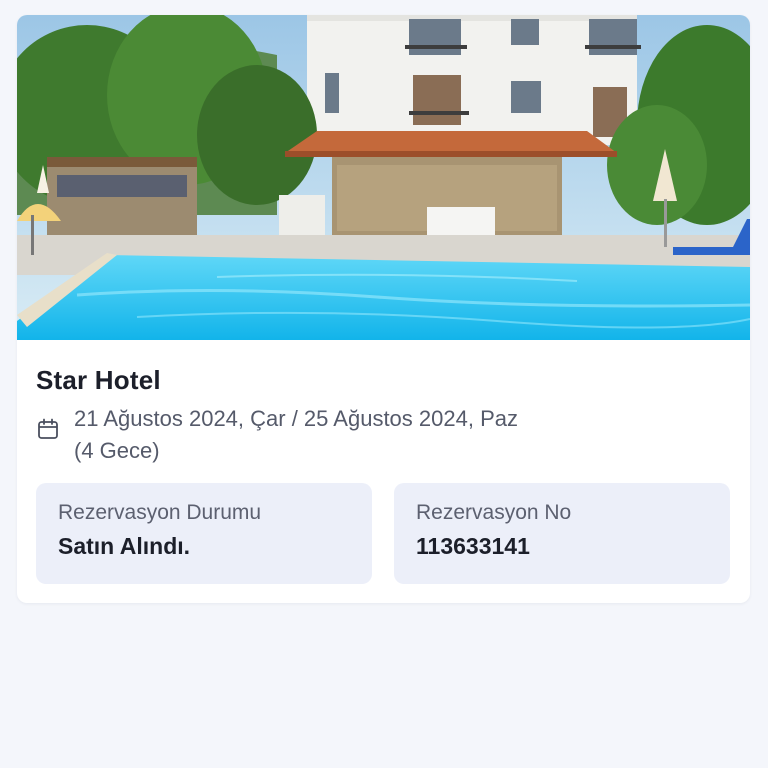 Image resolution: width=768 pixels, height=768 pixels. What do you see at coordinates (562, 533) in the screenshot?
I see `reservation-number-box: Rezervasyon No 113633141` at bounding box center [562, 533].